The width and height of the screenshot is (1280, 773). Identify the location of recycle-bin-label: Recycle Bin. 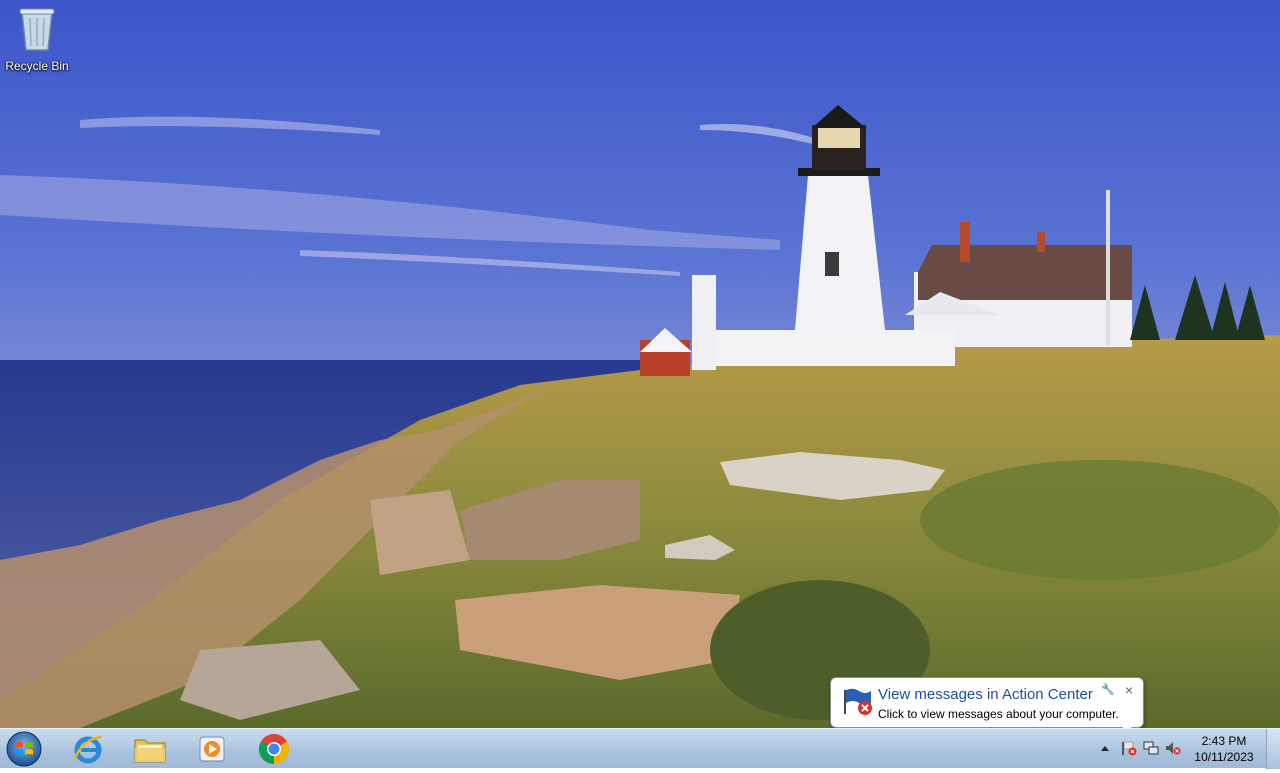
(37, 66).